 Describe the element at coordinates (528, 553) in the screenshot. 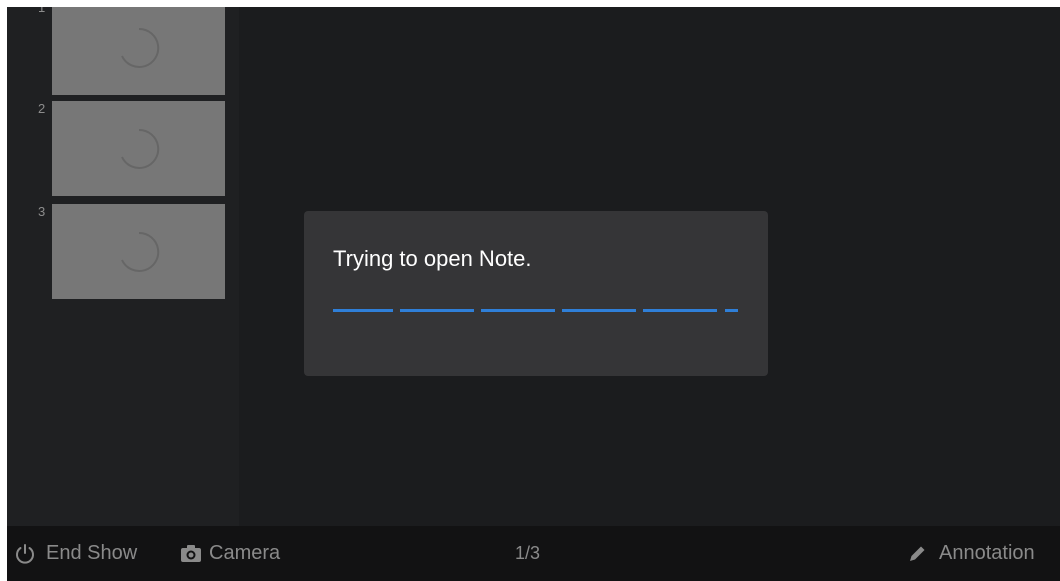

I see `page-indicator: 1/3` at that location.